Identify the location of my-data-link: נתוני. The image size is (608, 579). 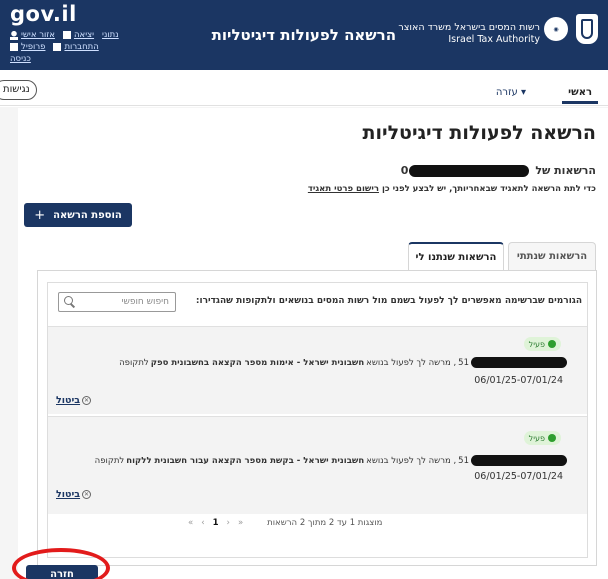
(110, 35).